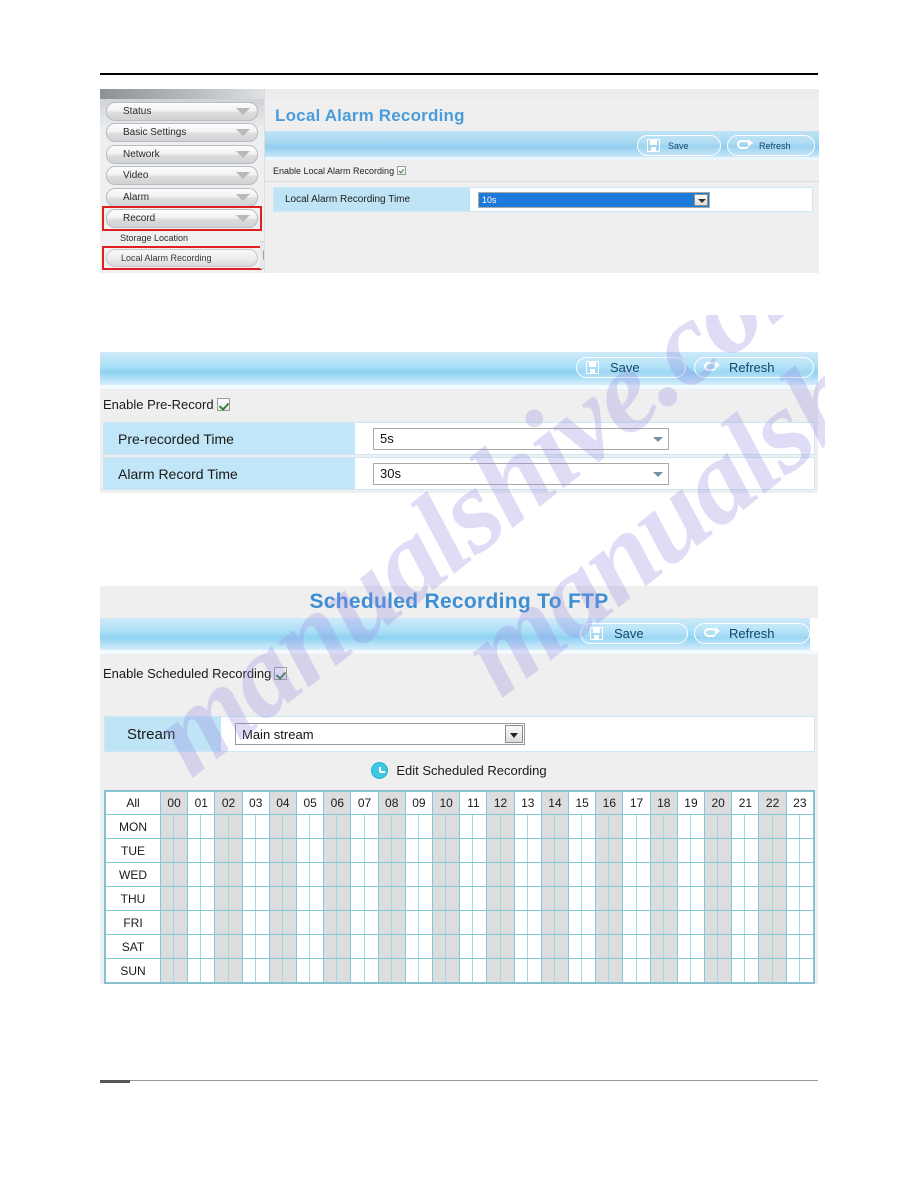 Image resolution: width=918 pixels, height=1188 pixels. I want to click on alarm-record-time-select: 30s, so click(521, 473).